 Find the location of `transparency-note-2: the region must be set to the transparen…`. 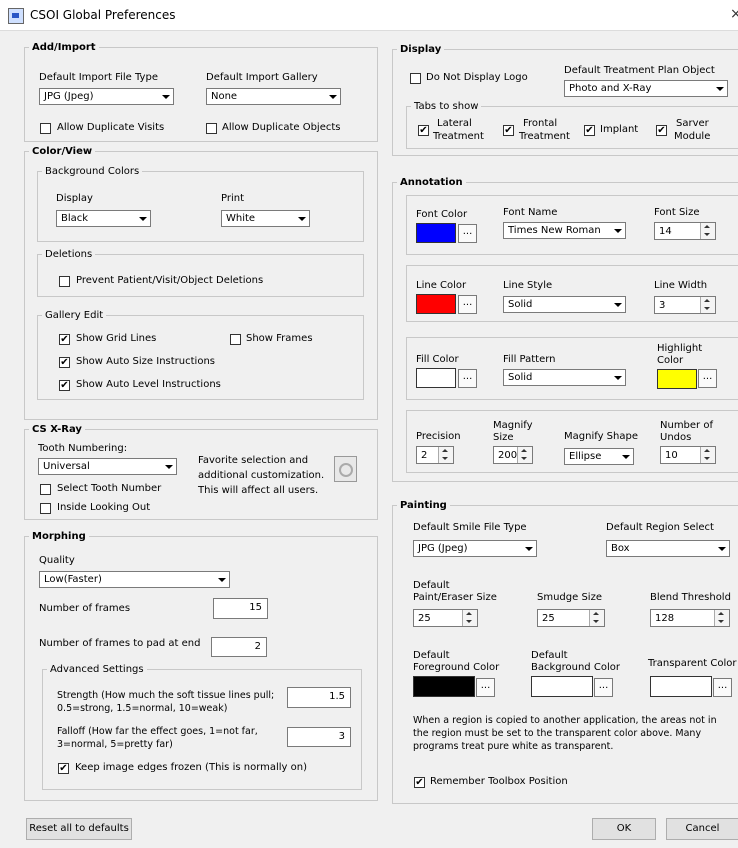

transparency-note-2: the region must be set to the transparen… is located at coordinates (557, 733).